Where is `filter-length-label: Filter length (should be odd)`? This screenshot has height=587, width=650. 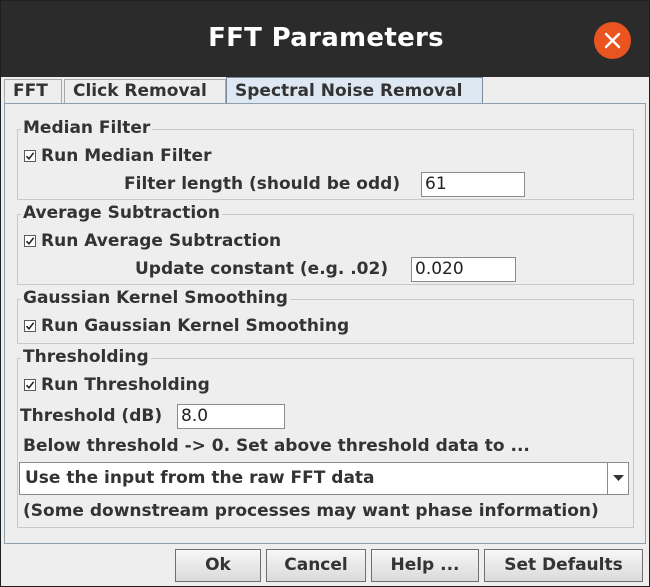
filter-length-label: Filter length (should be odd) is located at coordinates (262, 184).